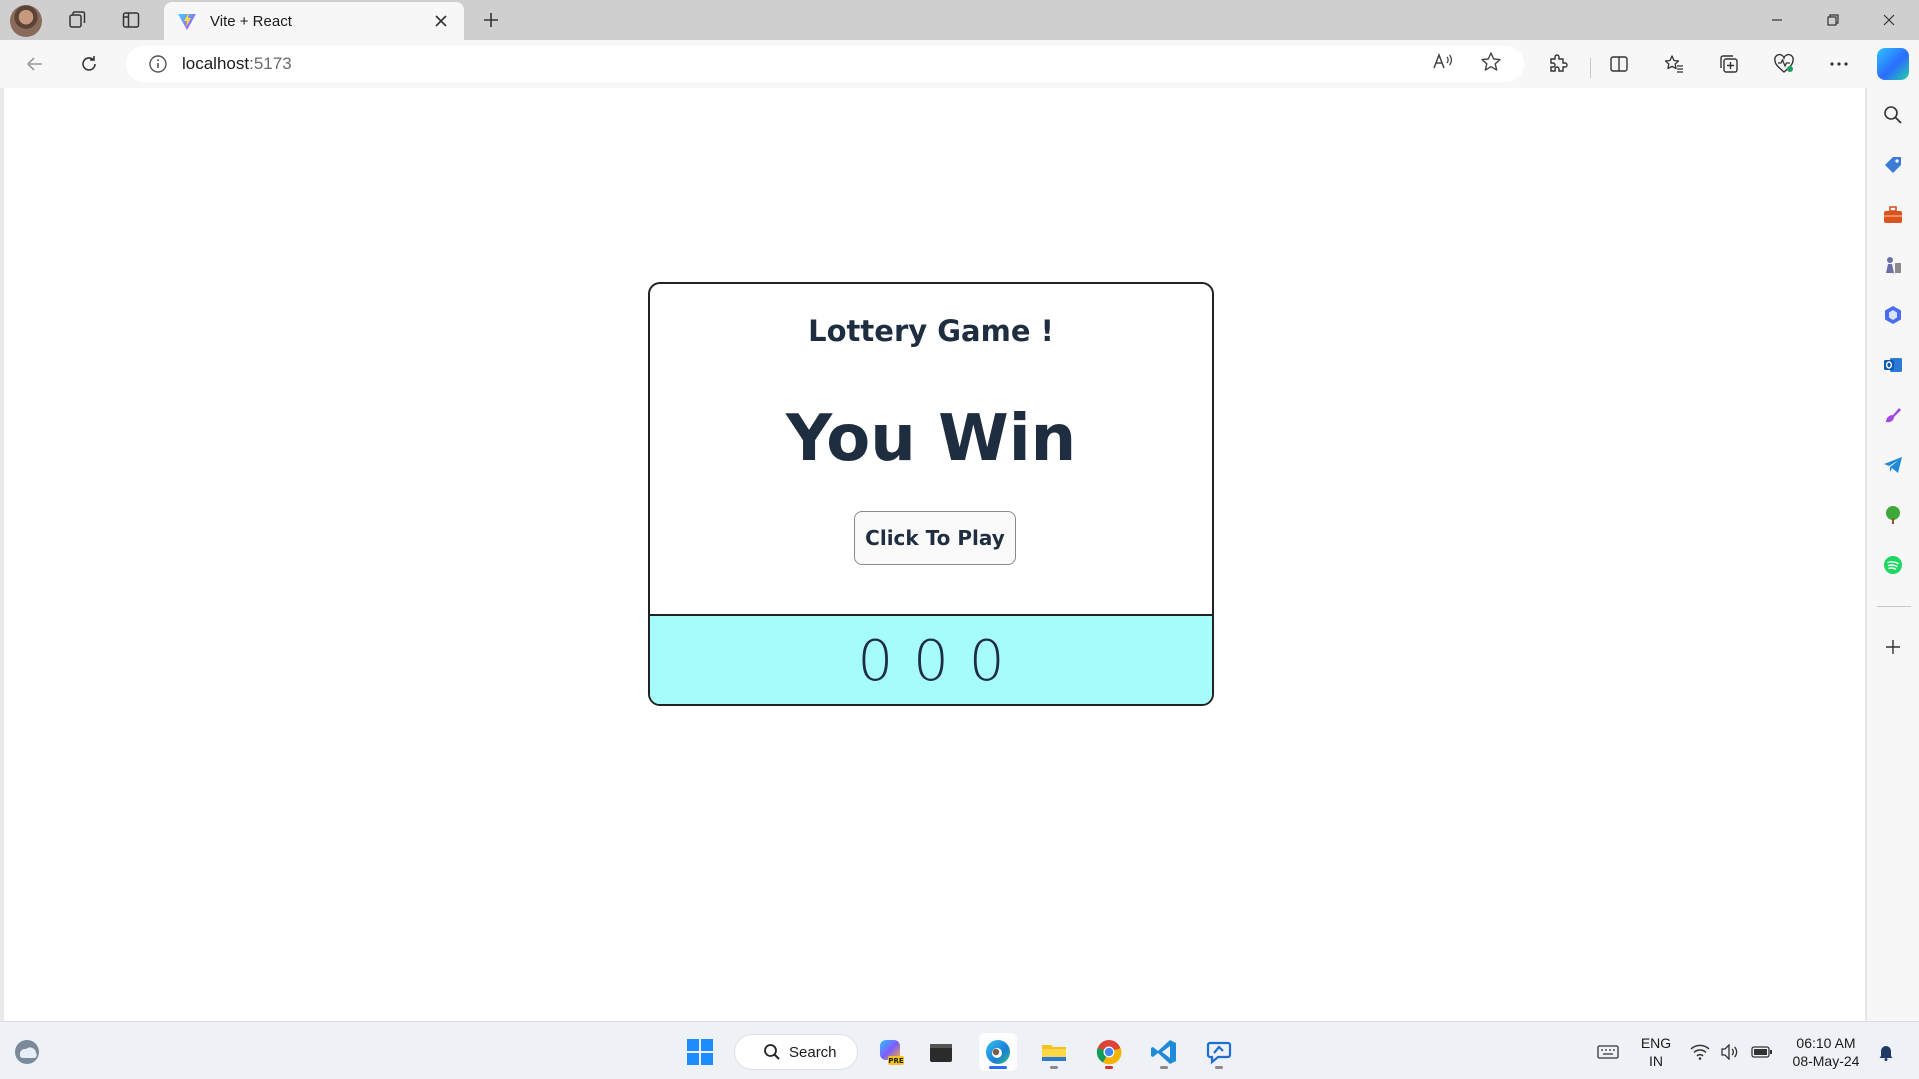  What do you see at coordinates (1443, 62) in the screenshot?
I see `read-aloud-icon` at bounding box center [1443, 62].